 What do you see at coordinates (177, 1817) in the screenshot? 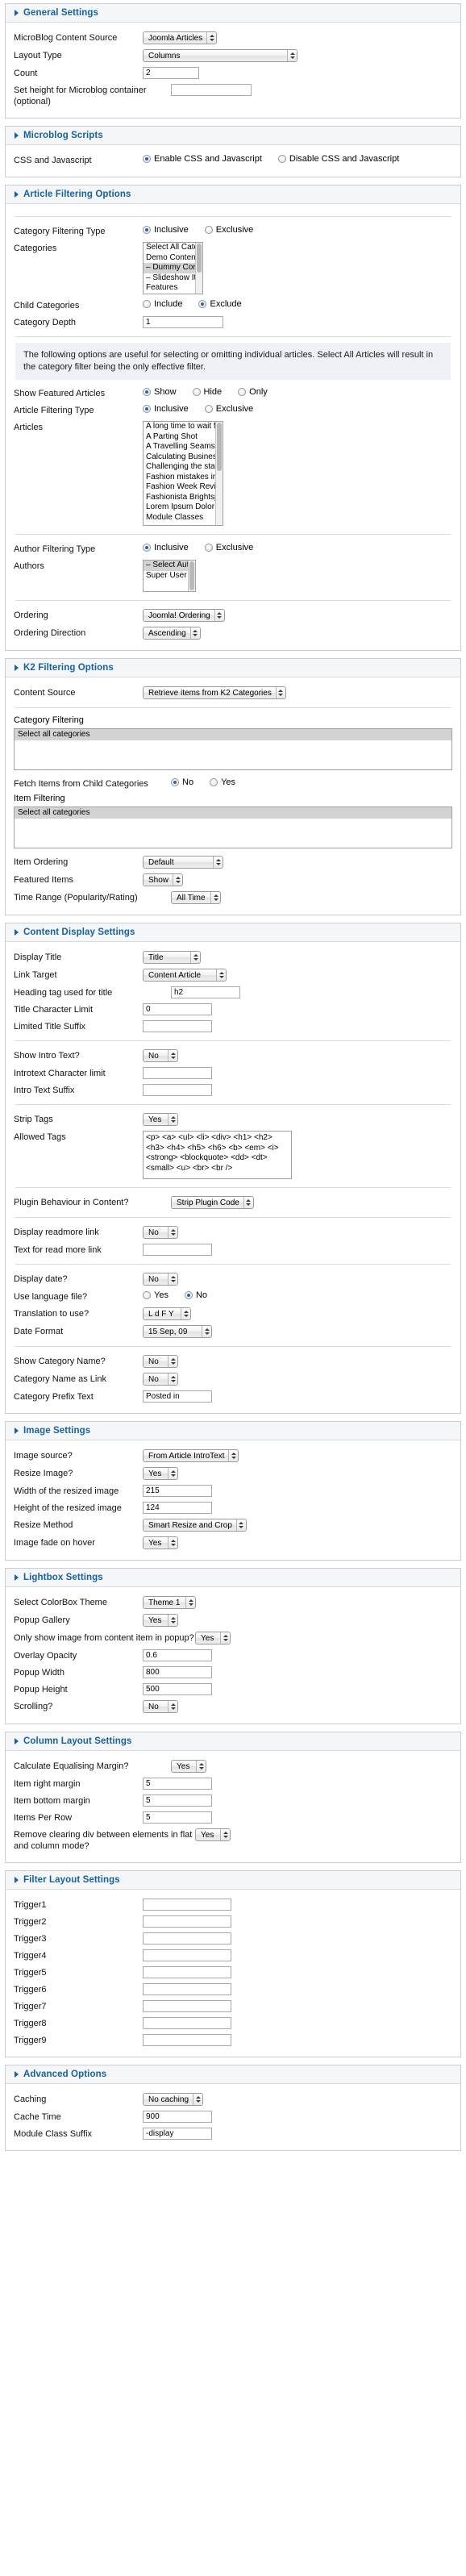
I see `input-items-per-row: 5` at bounding box center [177, 1817].